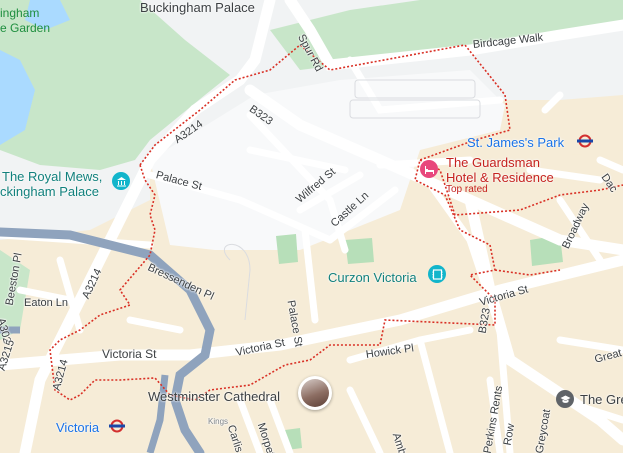  Describe the element at coordinates (77, 427) in the screenshot. I see `label-victoria-station: Victoria` at that location.